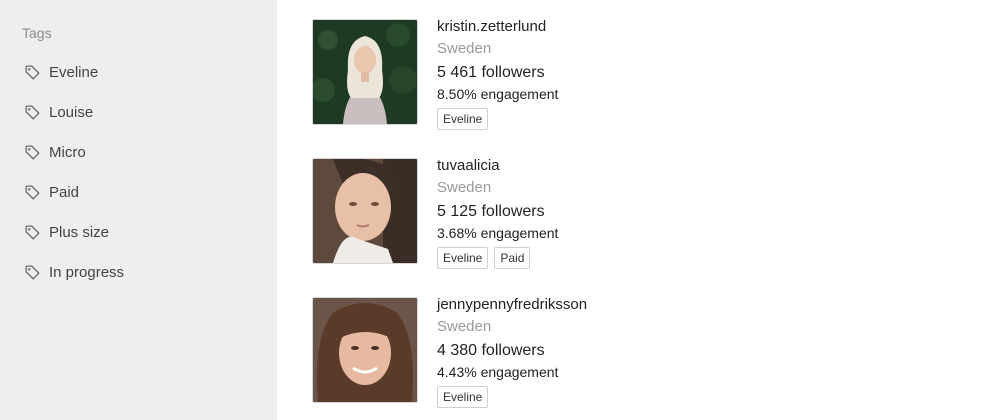  I want to click on username: jennypennyfredriksson, so click(512, 307).